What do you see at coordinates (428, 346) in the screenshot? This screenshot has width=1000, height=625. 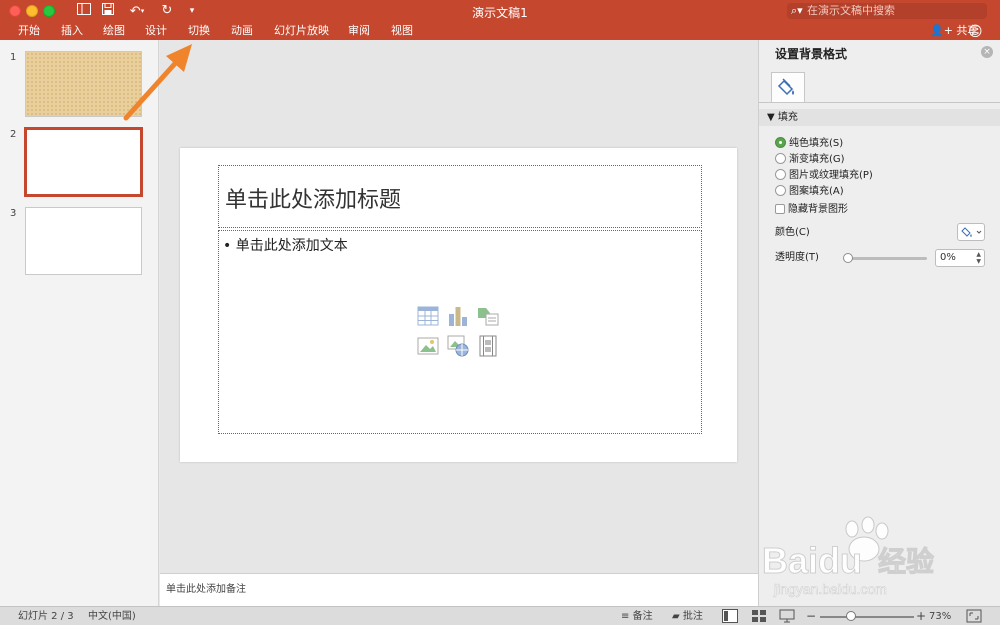 I see `picture-icon` at bounding box center [428, 346].